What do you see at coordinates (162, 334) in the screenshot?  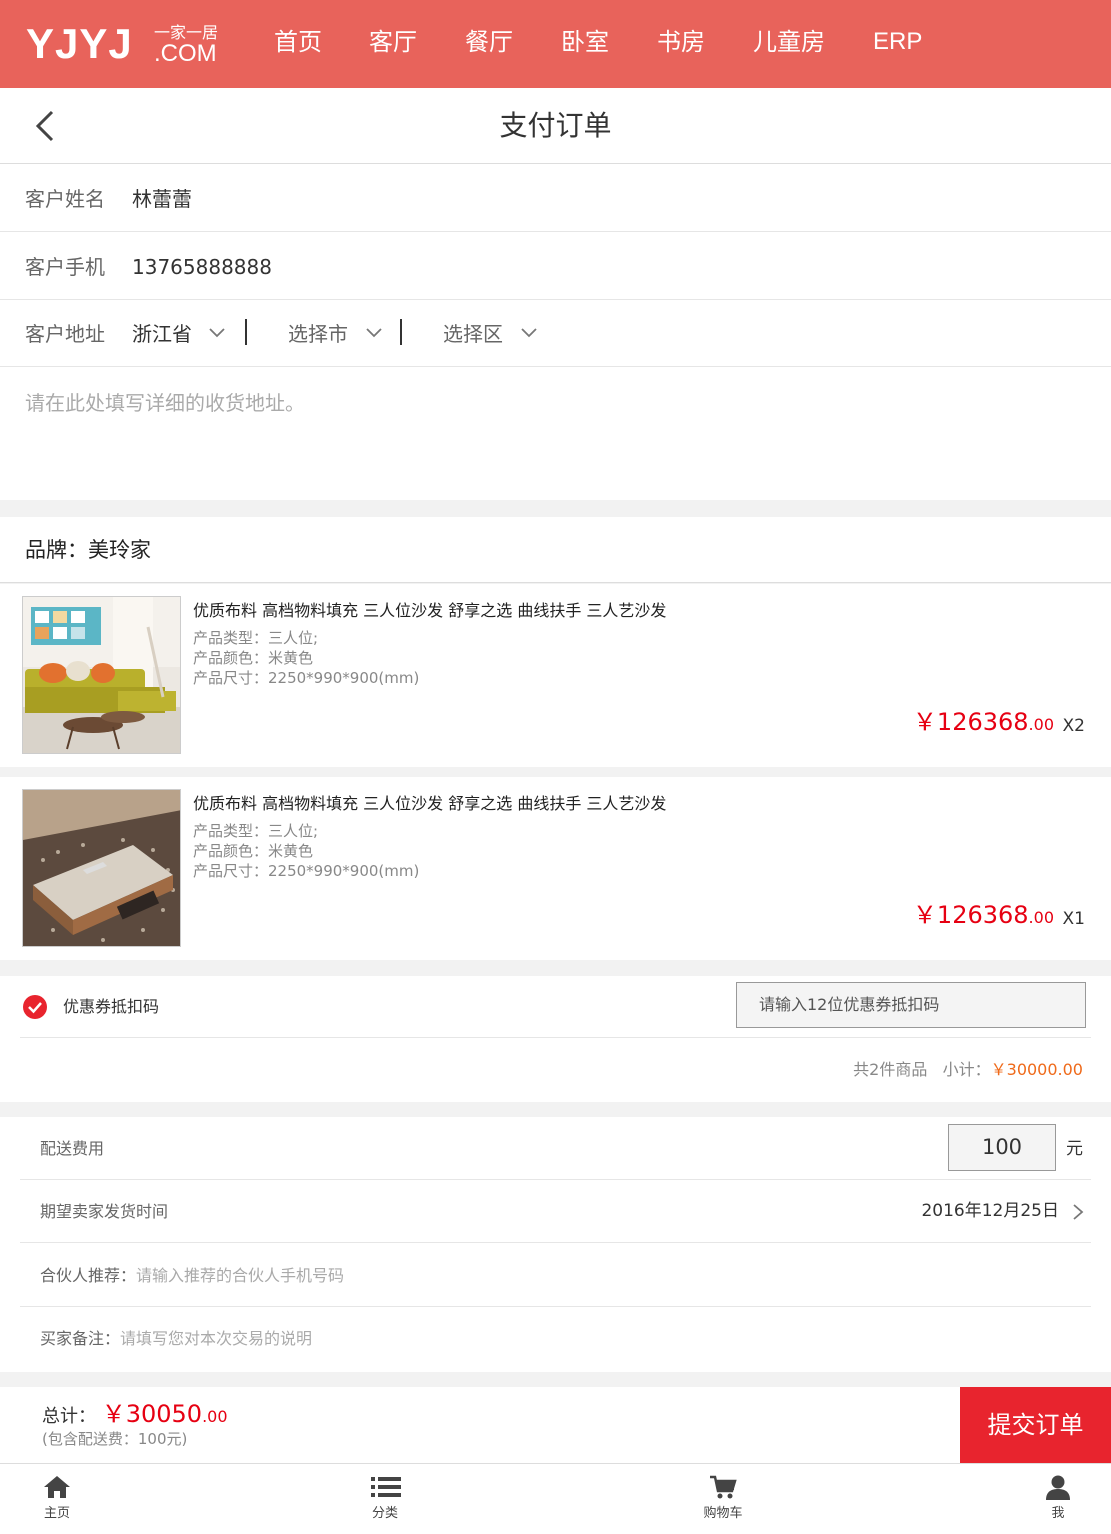 I see `province-select: 浙江省` at bounding box center [162, 334].